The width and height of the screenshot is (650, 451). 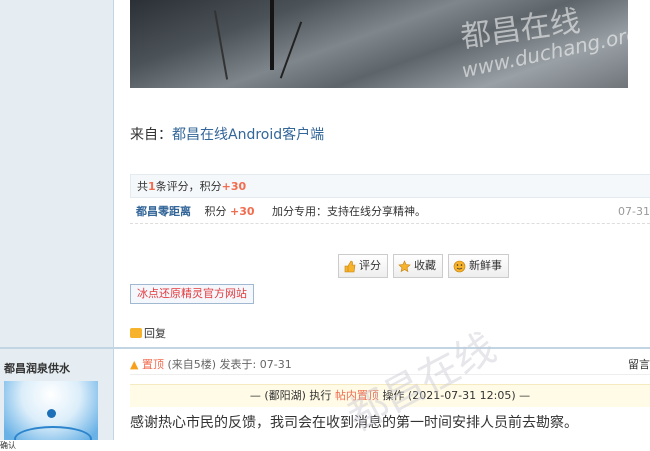 I want to click on post-image: 都昌在线 www.duchang.org, so click(x=379, y=44).